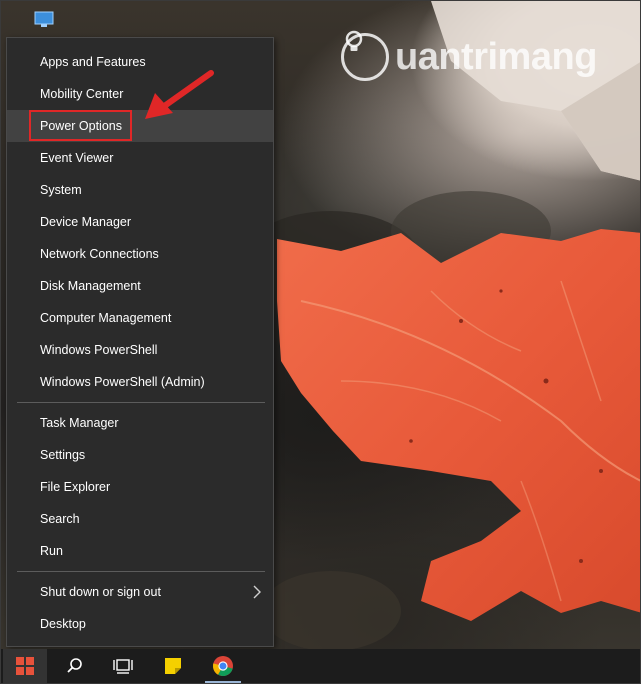 Image resolution: width=641 pixels, height=684 pixels. I want to click on chevron-right-icon, so click(257, 592).